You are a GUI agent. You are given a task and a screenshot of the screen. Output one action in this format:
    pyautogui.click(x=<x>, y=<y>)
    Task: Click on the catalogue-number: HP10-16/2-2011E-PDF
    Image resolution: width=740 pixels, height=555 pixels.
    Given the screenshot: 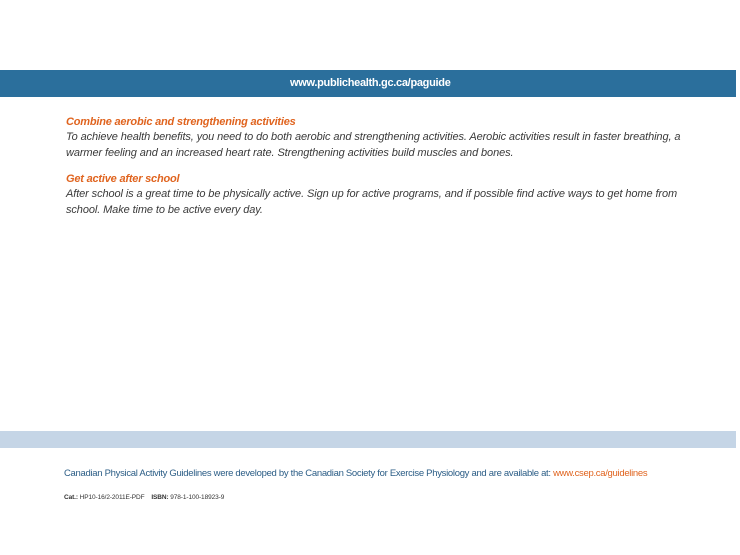 What is the action you would take?
    pyautogui.click(x=112, y=497)
    